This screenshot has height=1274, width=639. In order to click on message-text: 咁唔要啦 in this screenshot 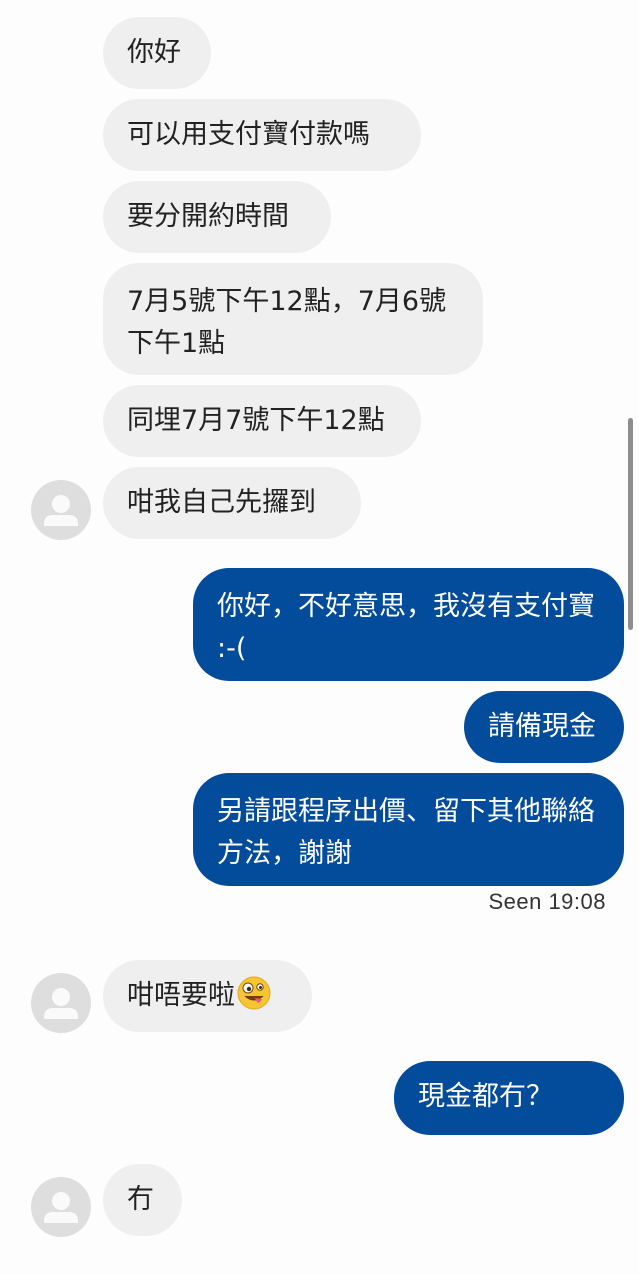, I will do `click(181, 995)`.